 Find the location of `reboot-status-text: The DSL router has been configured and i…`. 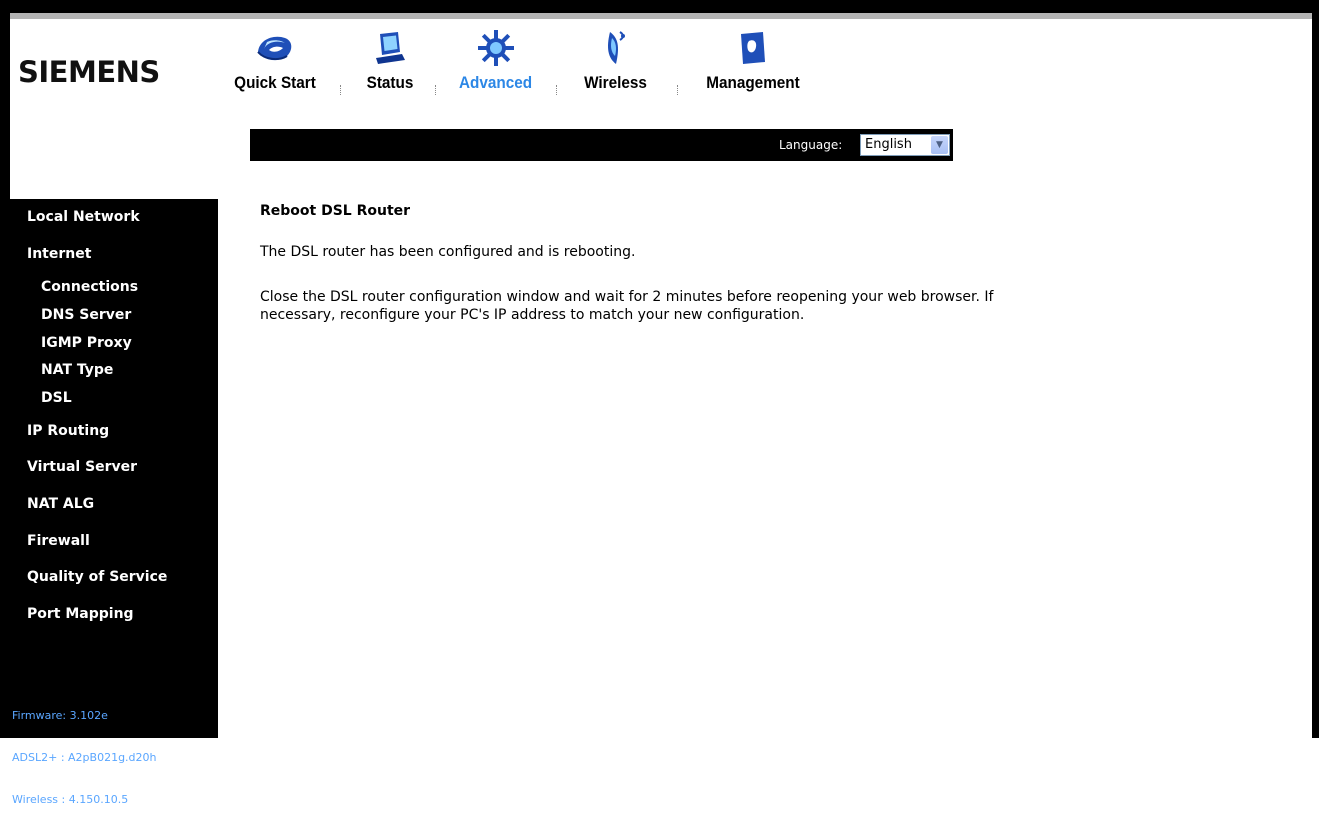

reboot-status-text: The DSL router has been configured and i… is located at coordinates (448, 252).